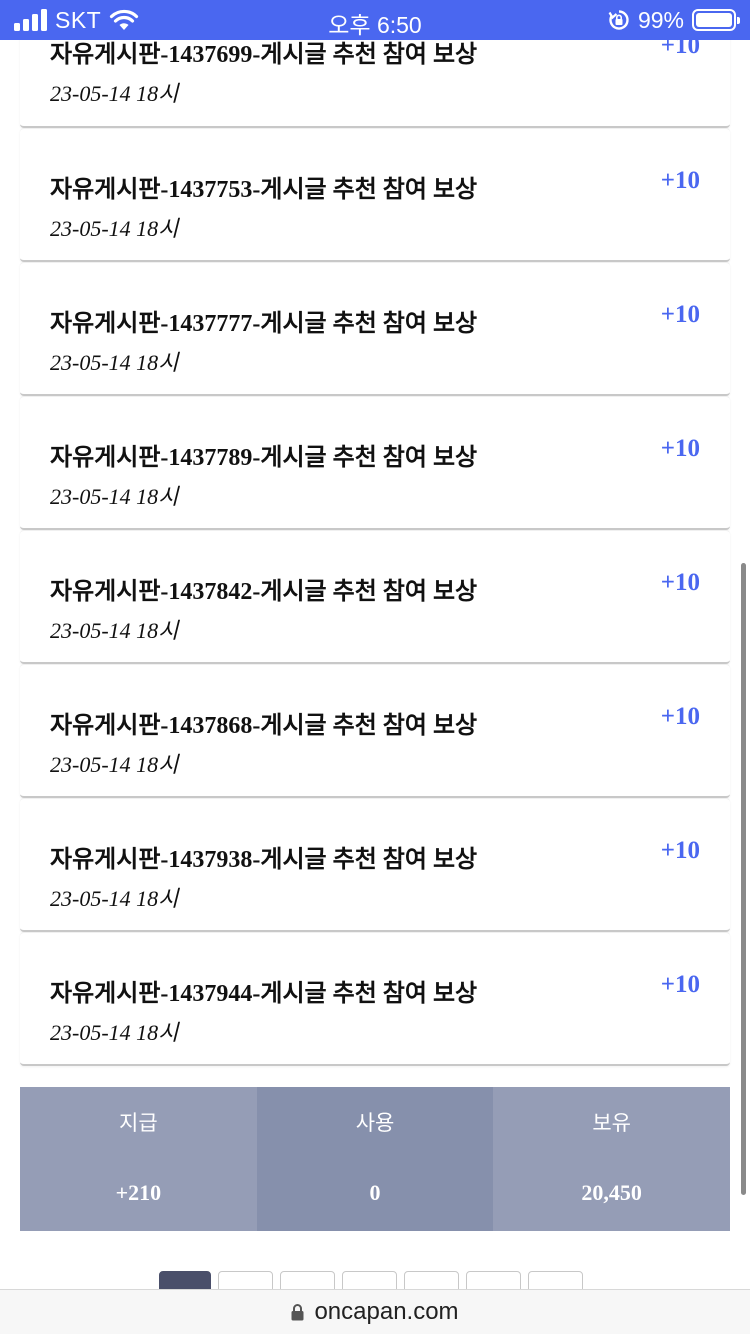 The width and height of the screenshot is (750, 1334). What do you see at coordinates (264, 994) in the screenshot?
I see `item-title: 자유게시판-1437944-게시글 추천 참여 보상` at bounding box center [264, 994].